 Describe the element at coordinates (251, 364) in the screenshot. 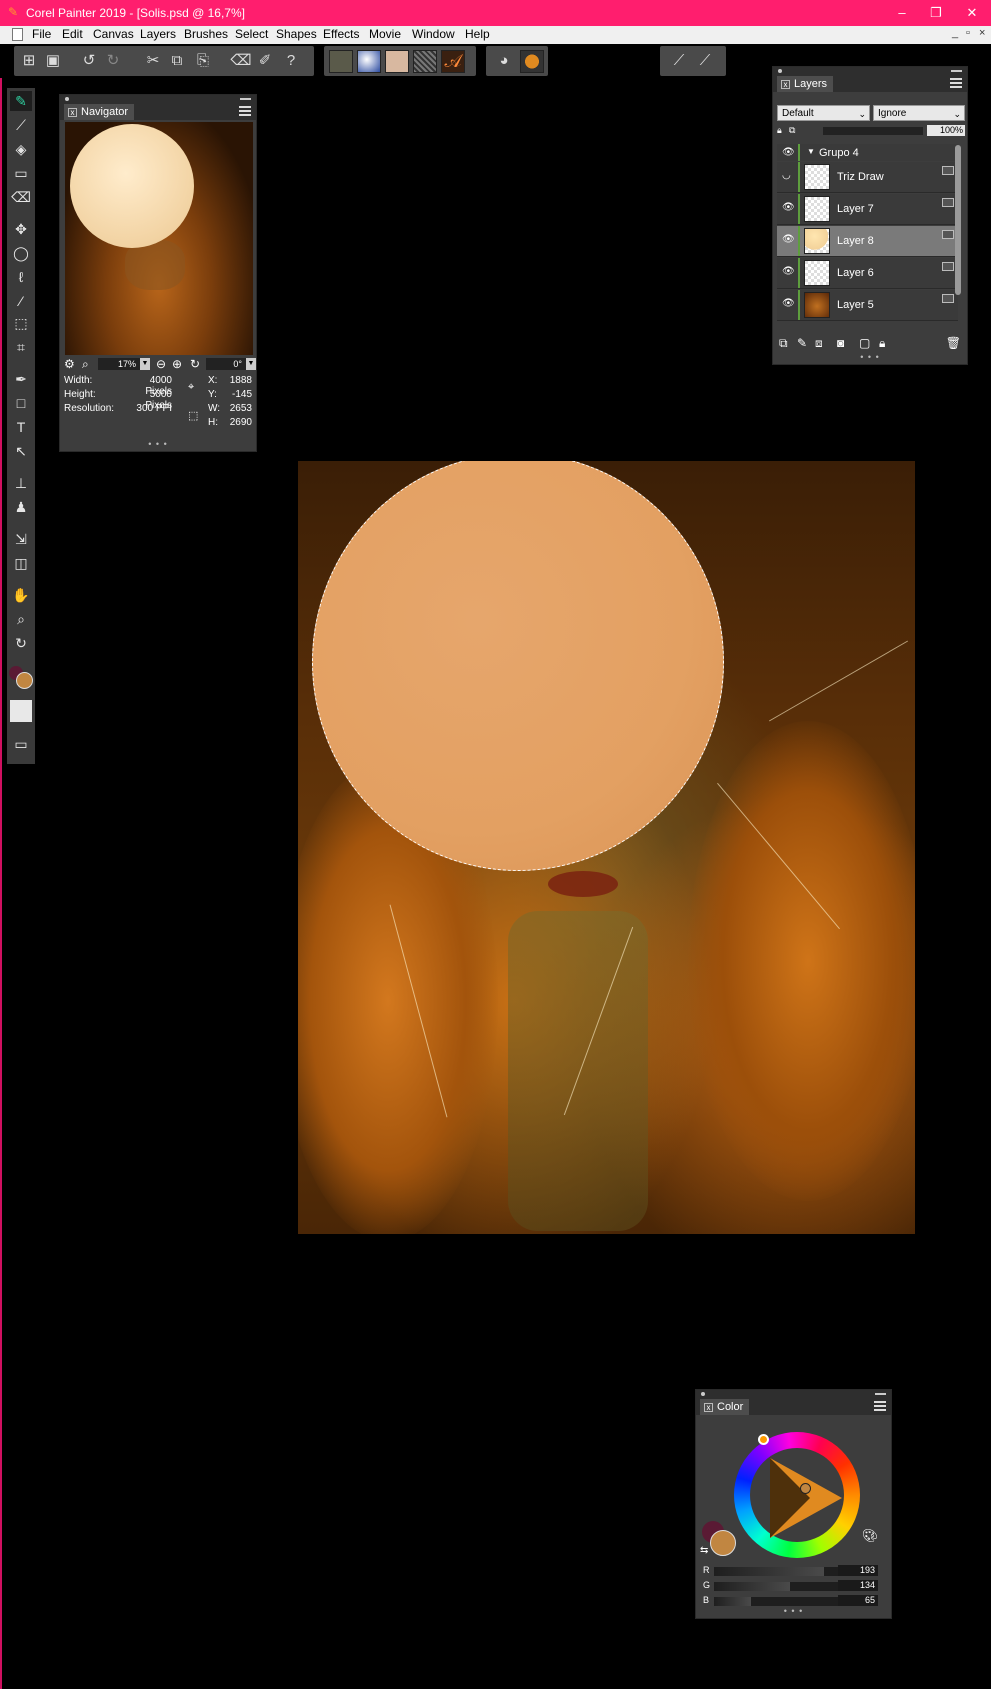

I see `rotation-dropdown-icon: ▼` at that location.